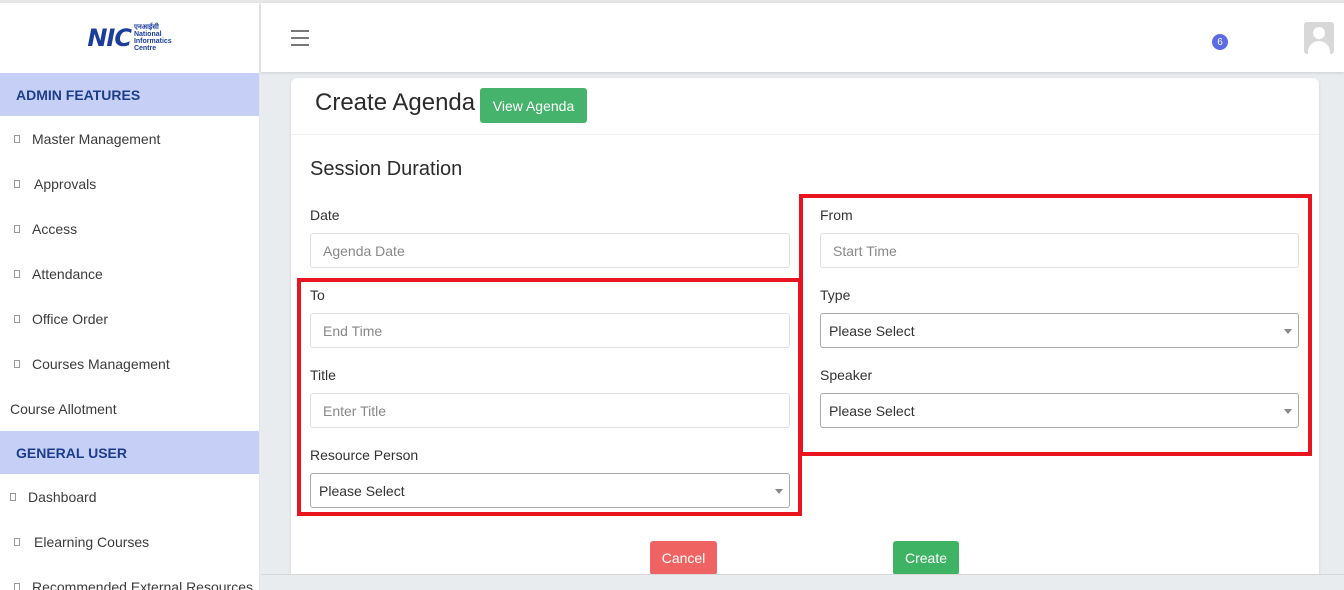 The image size is (1344, 590). Describe the element at coordinates (55, 228) in the screenshot. I see `sidebar-item-label: Access` at that location.